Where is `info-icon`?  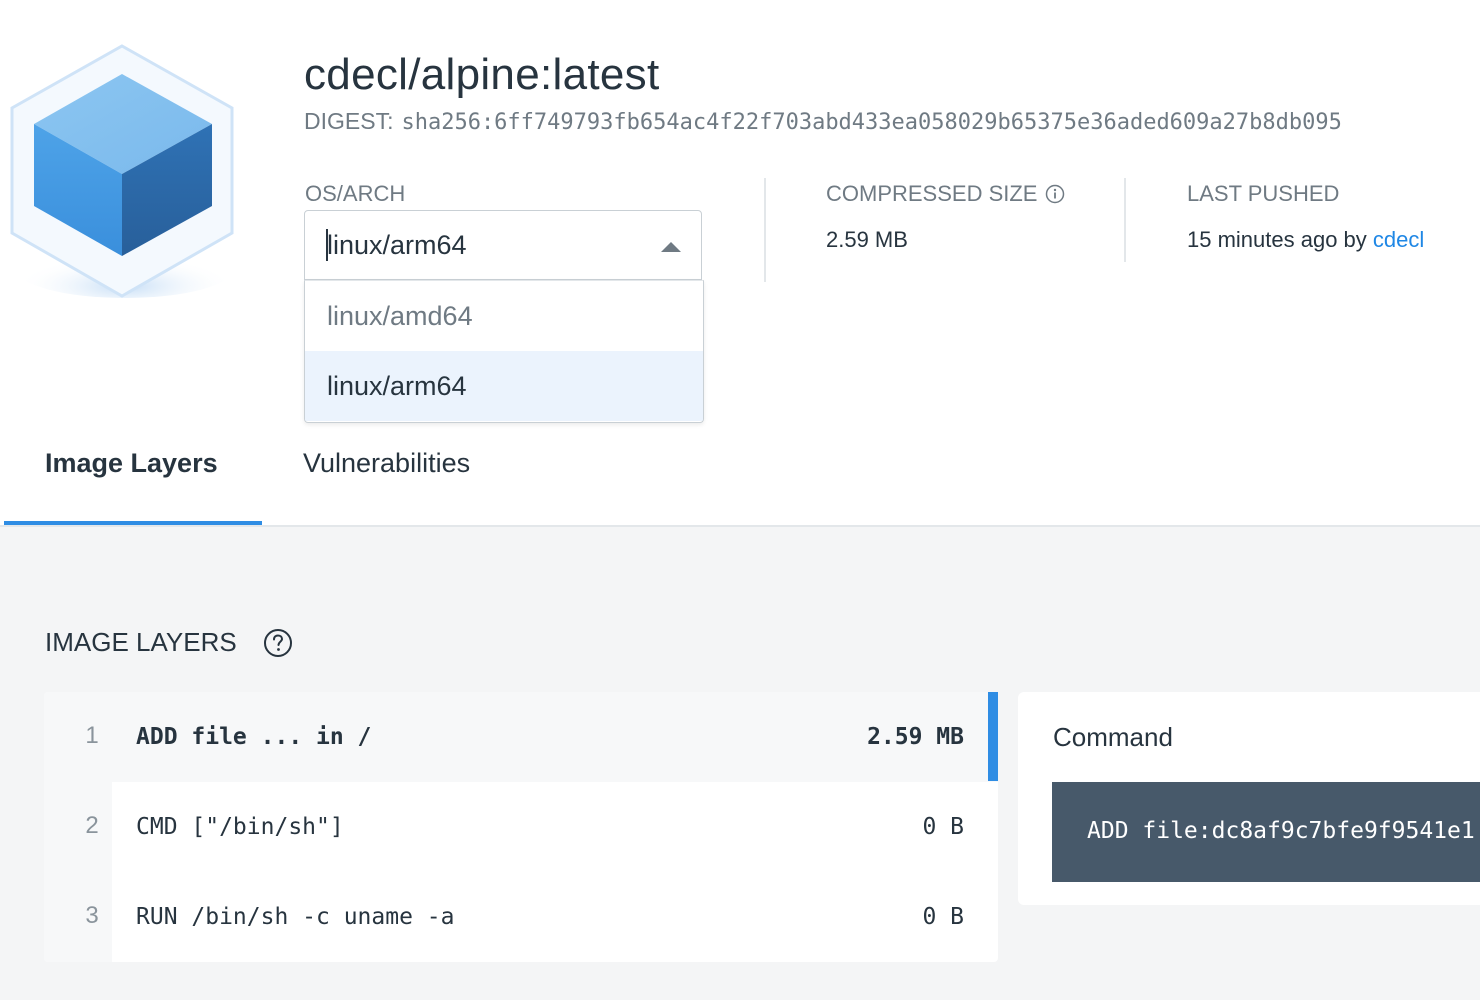 info-icon is located at coordinates (1055, 194).